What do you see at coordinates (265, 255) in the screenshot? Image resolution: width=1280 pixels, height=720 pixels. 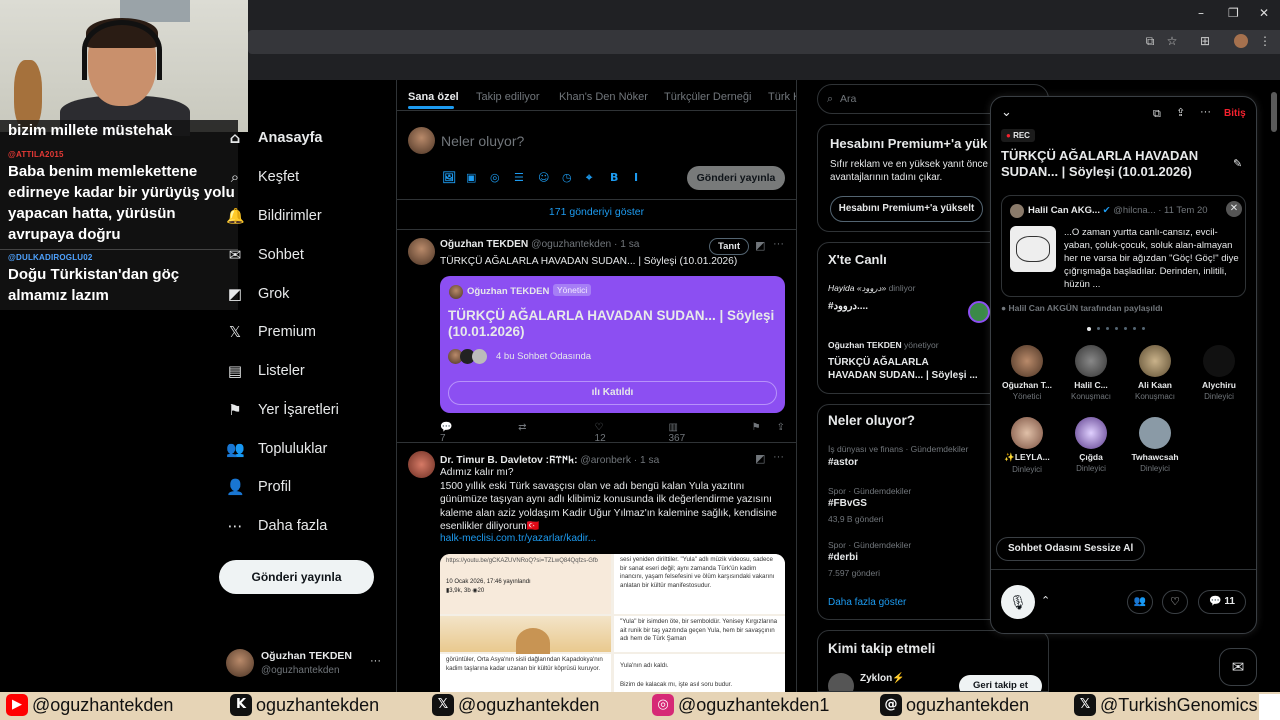 I see `sidebar-item-sohbet: ✉ Sohbet` at bounding box center [265, 255].